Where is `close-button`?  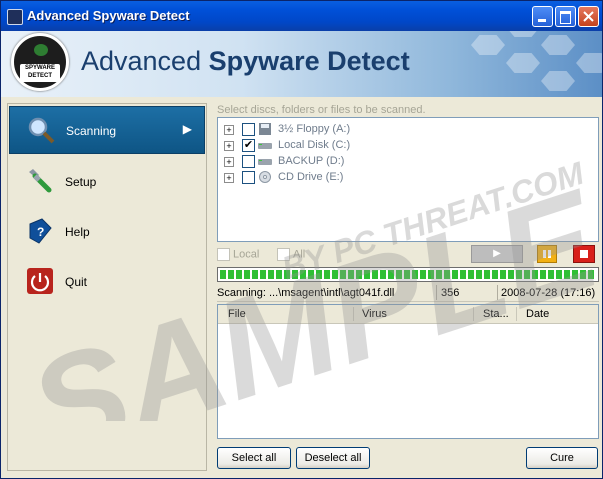 close-button is located at coordinates (588, 16).